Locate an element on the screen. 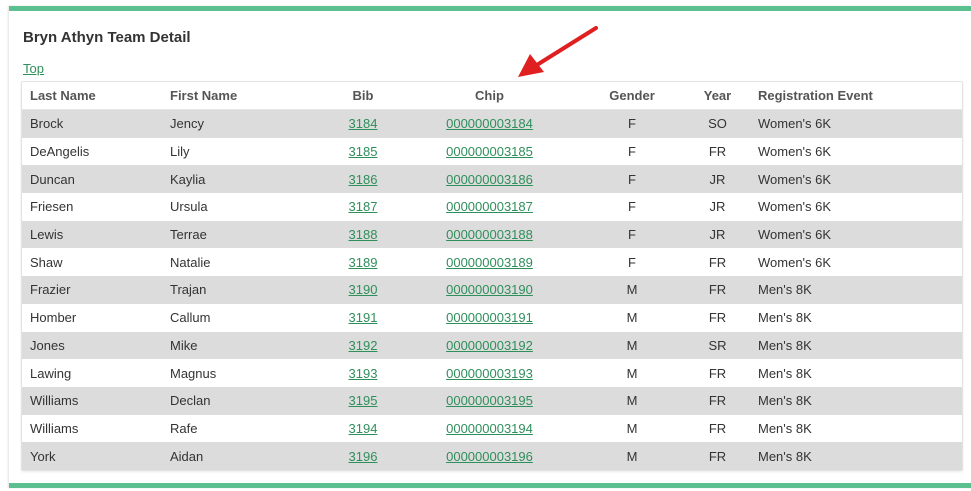 The image size is (971, 491). table-row: Jones Mike 3192 000000003192 M SR Men's 8K is located at coordinates (492, 345).